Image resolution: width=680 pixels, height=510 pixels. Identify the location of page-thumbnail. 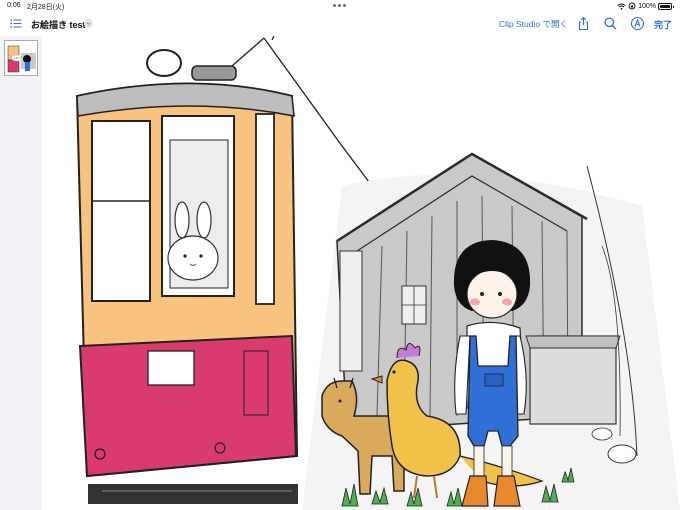
(21, 58).